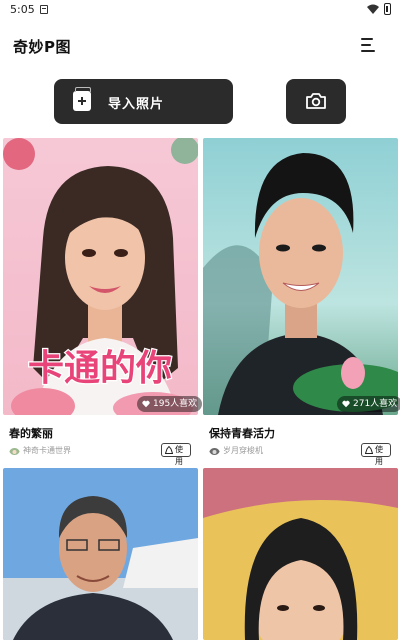 The width and height of the screenshot is (400, 640). What do you see at coordinates (100, 368) in the screenshot?
I see `card-overlay-text: 卡通的你` at bounding box center [100, 368].